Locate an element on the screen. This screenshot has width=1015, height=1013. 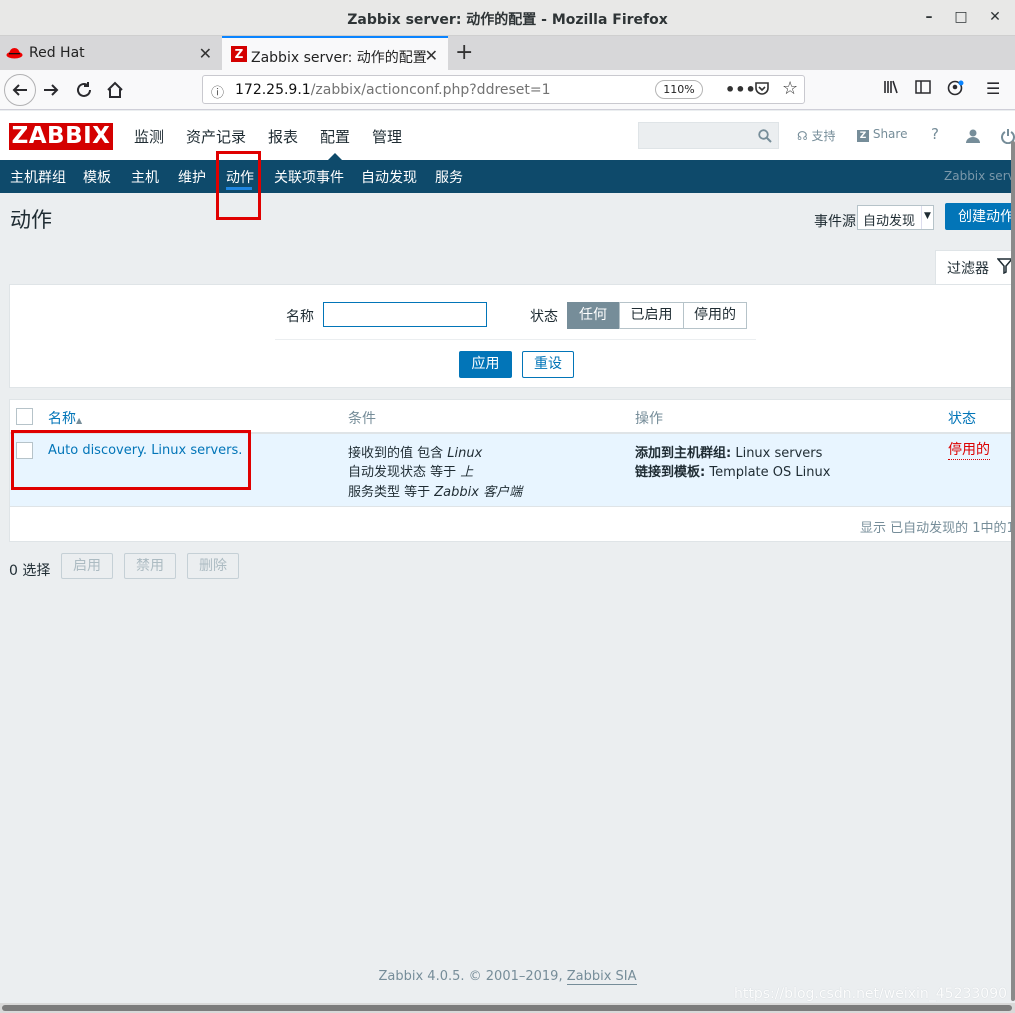
subnav-discovery: 自动发现 is located at coordinates (389, 177).